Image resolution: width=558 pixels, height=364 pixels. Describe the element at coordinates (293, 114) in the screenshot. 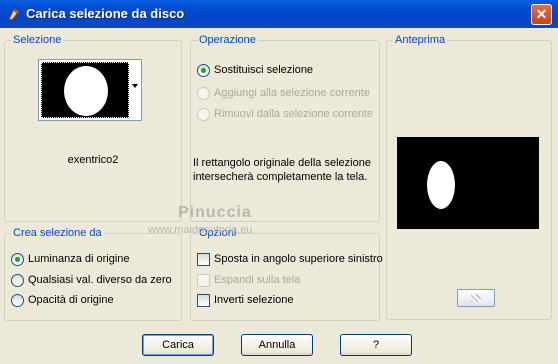

I see `radio-rimuovi-label: Rimuovi dalla selezione corrente` at that location.